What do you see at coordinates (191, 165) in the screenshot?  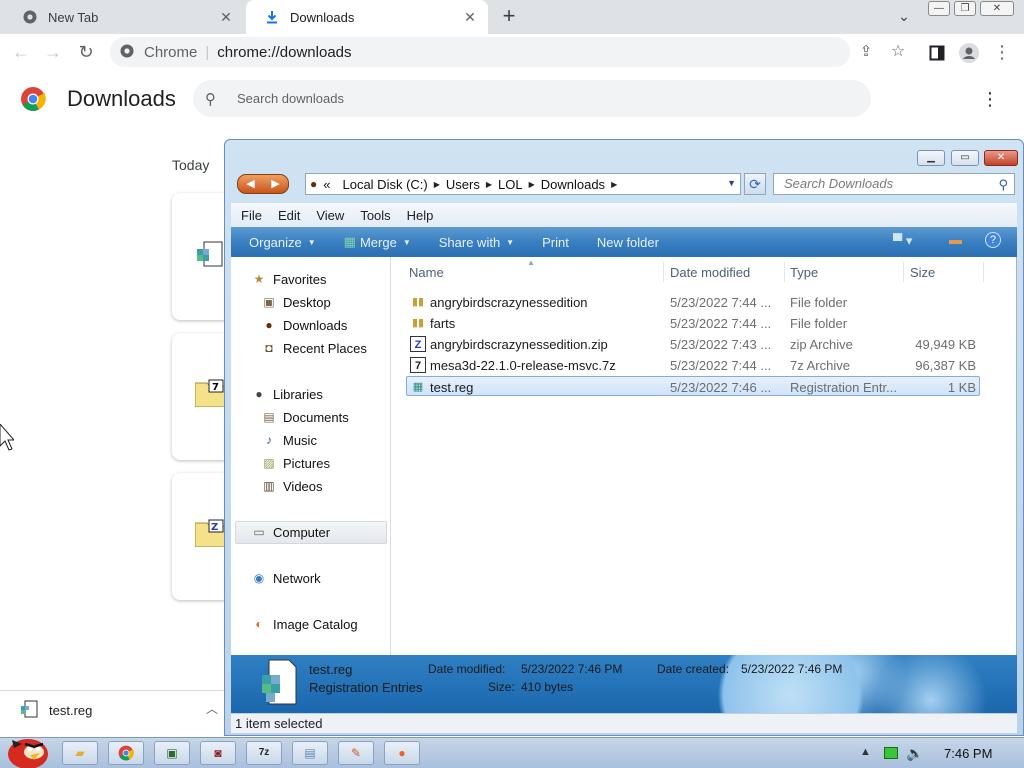 I see `date-group-label: Today` at bounding box center [191, 165].